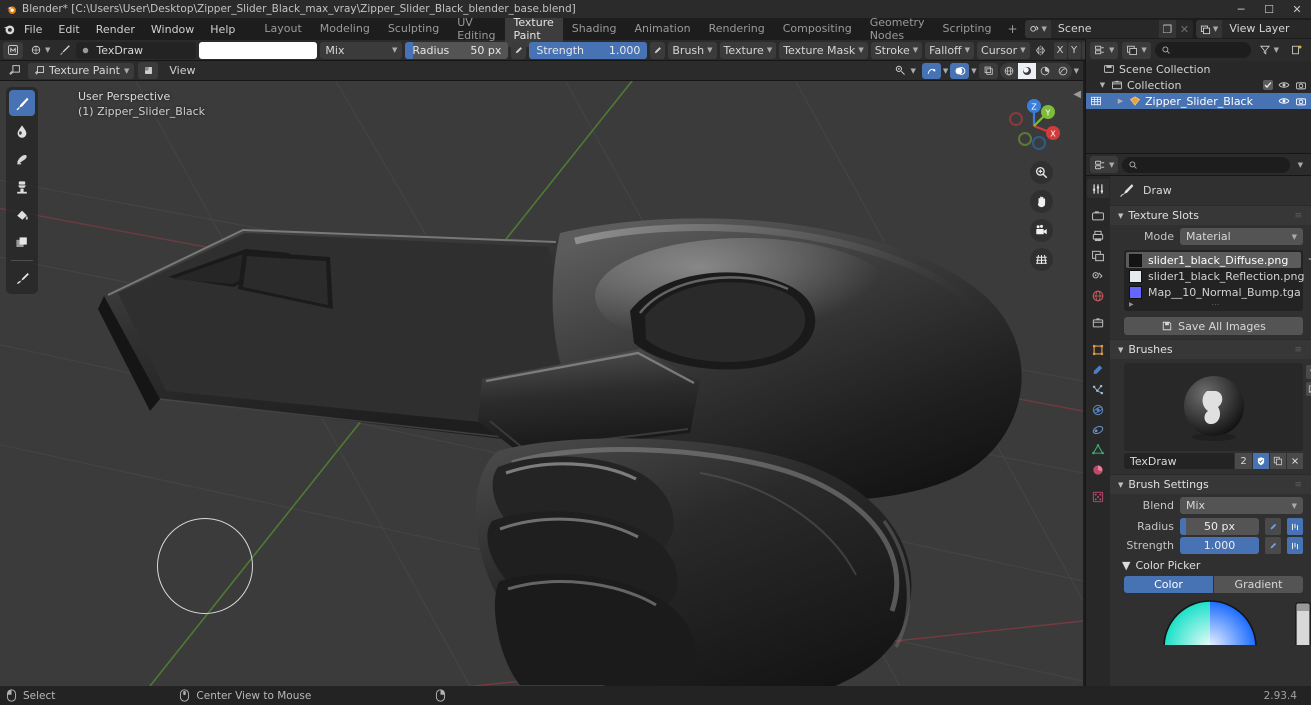  Describe the element at coordinates (1215, 304) in the screenshot. I see `list-resize-grip: ⋯` at that location.